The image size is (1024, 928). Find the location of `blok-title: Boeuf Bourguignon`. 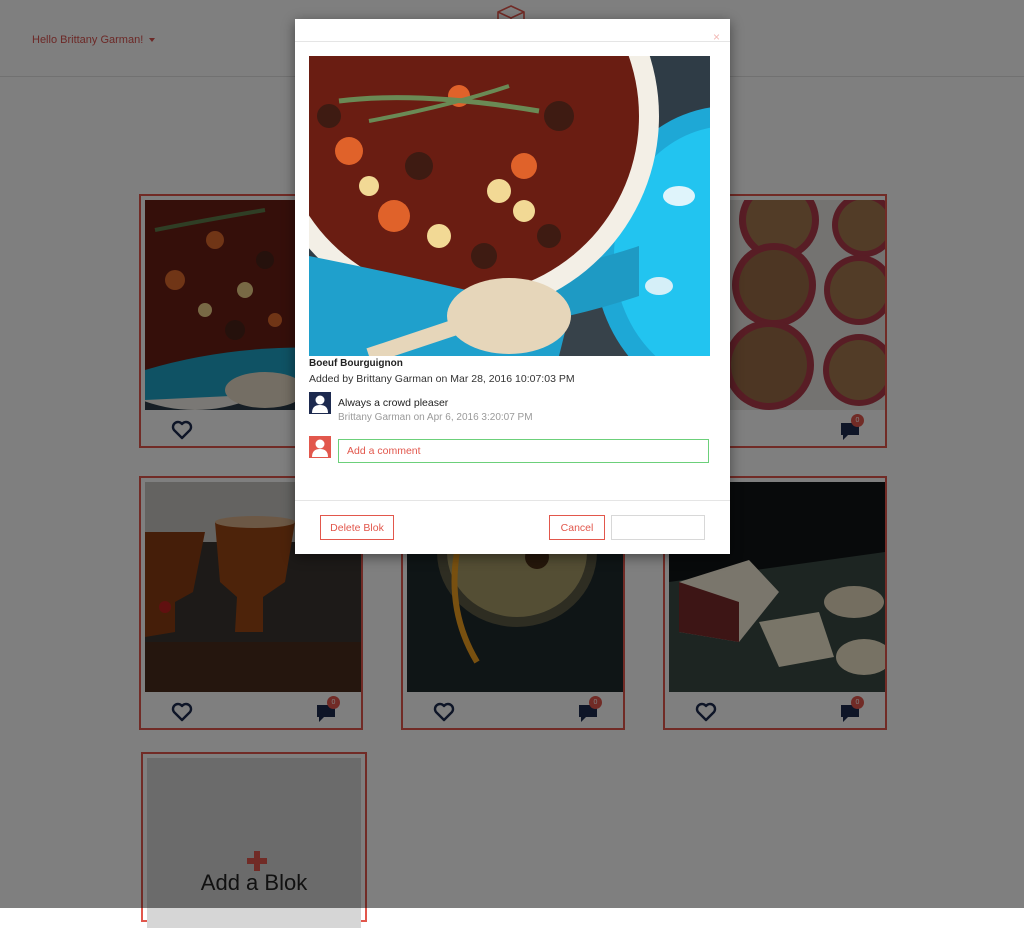

blok-title: Boeuf Bourguignon is located at coordinates (356, 363).